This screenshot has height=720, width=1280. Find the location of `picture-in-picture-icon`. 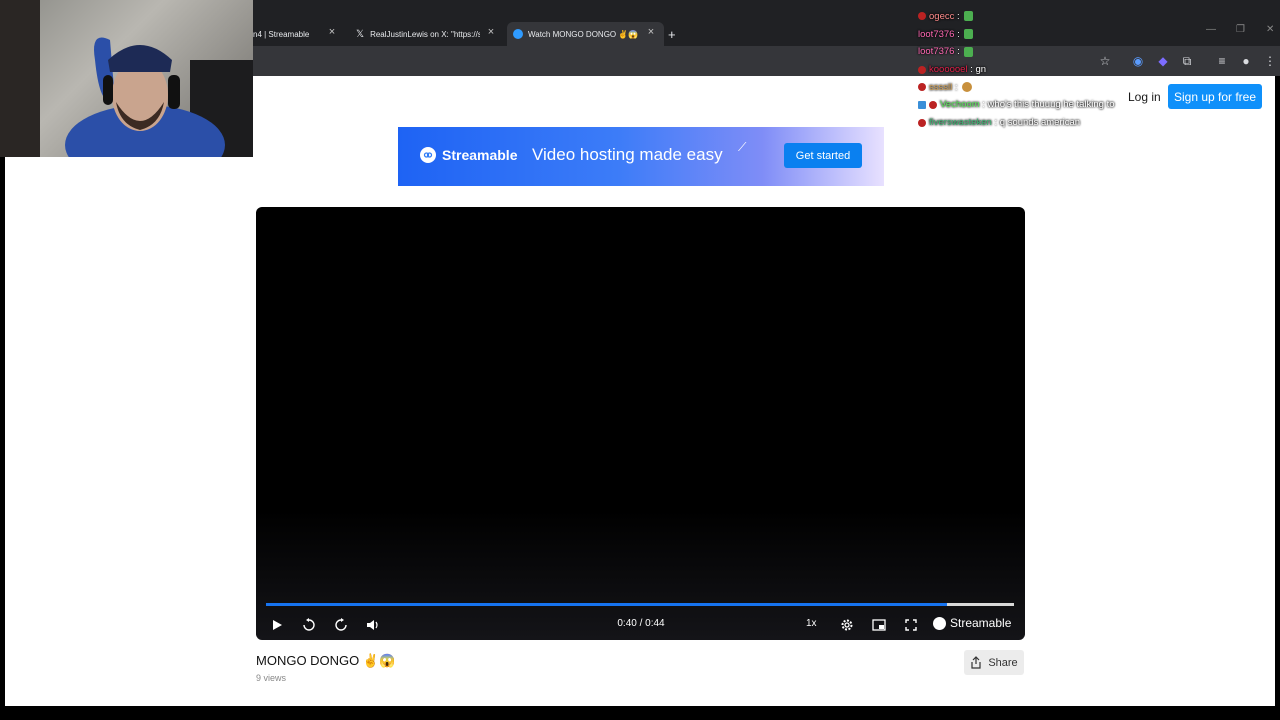

picture-in-picture-icon is located at coordinates (879, 625).